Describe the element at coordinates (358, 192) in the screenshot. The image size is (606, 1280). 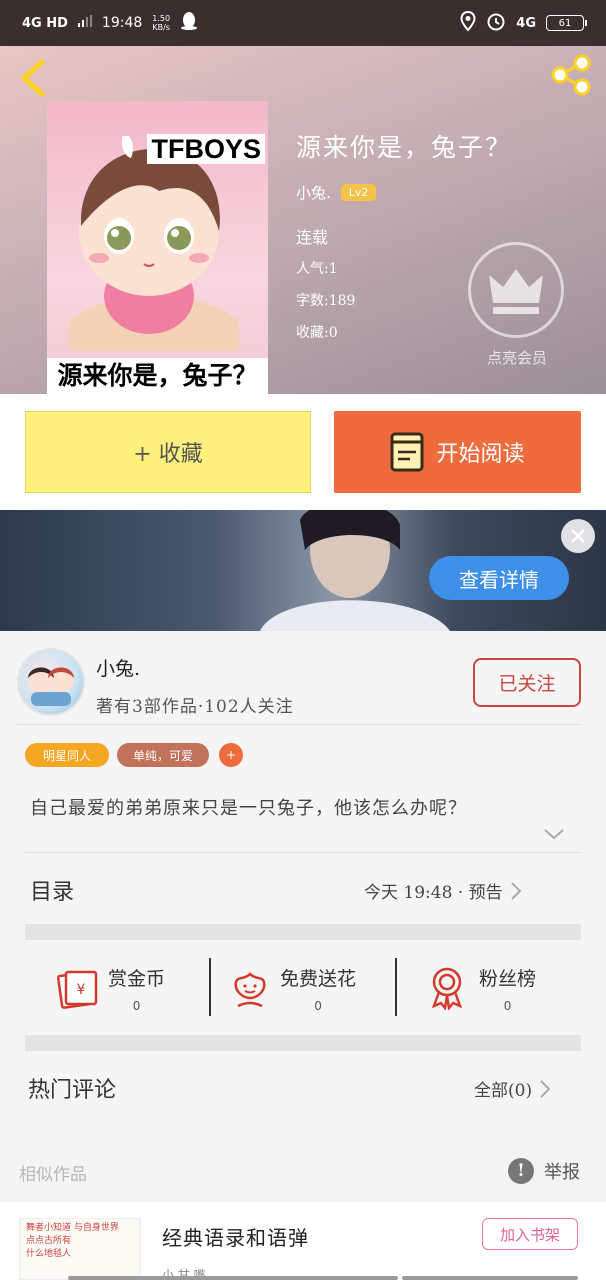
I see `level-badge: Lv2` at that location.